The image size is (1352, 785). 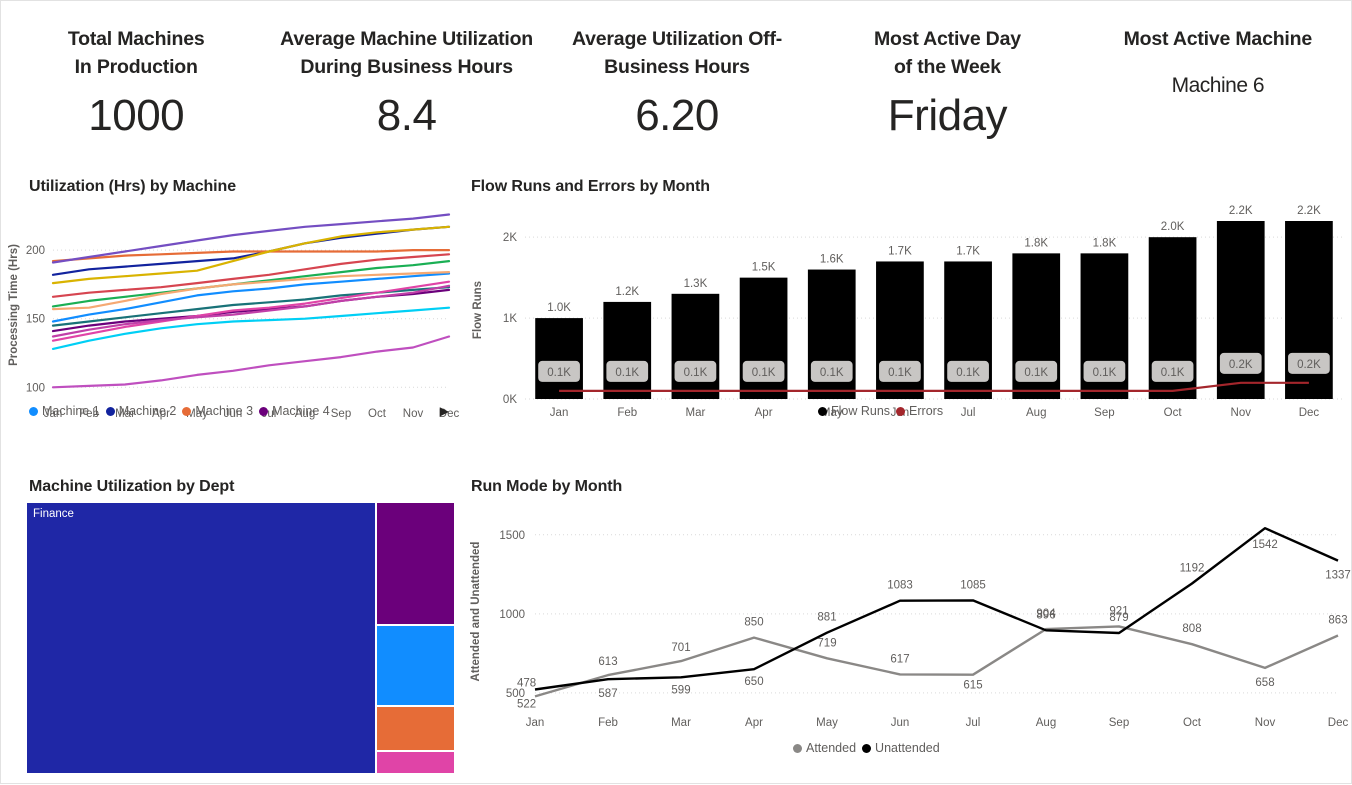 What do you see at coordinates (512, 615) in the screenshot?
I see `svg-text: 1000` at bounding box center [512, 615].